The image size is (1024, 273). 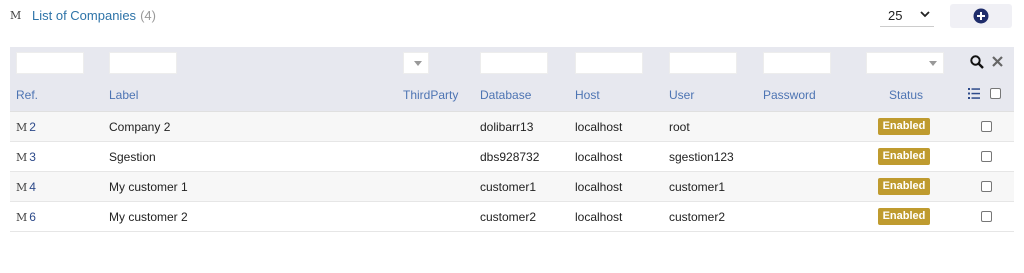 What do you see at coordinates (32, 127) in the screenshot?
I see `ref-number: 2` at bounding box center [32, 127].